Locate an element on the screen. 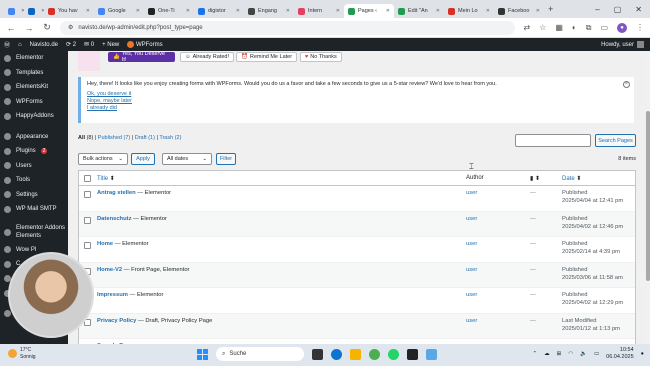 The image size is (650, 366). browser-tab: Faceboo ✕ is located at coordinates (519, 11).